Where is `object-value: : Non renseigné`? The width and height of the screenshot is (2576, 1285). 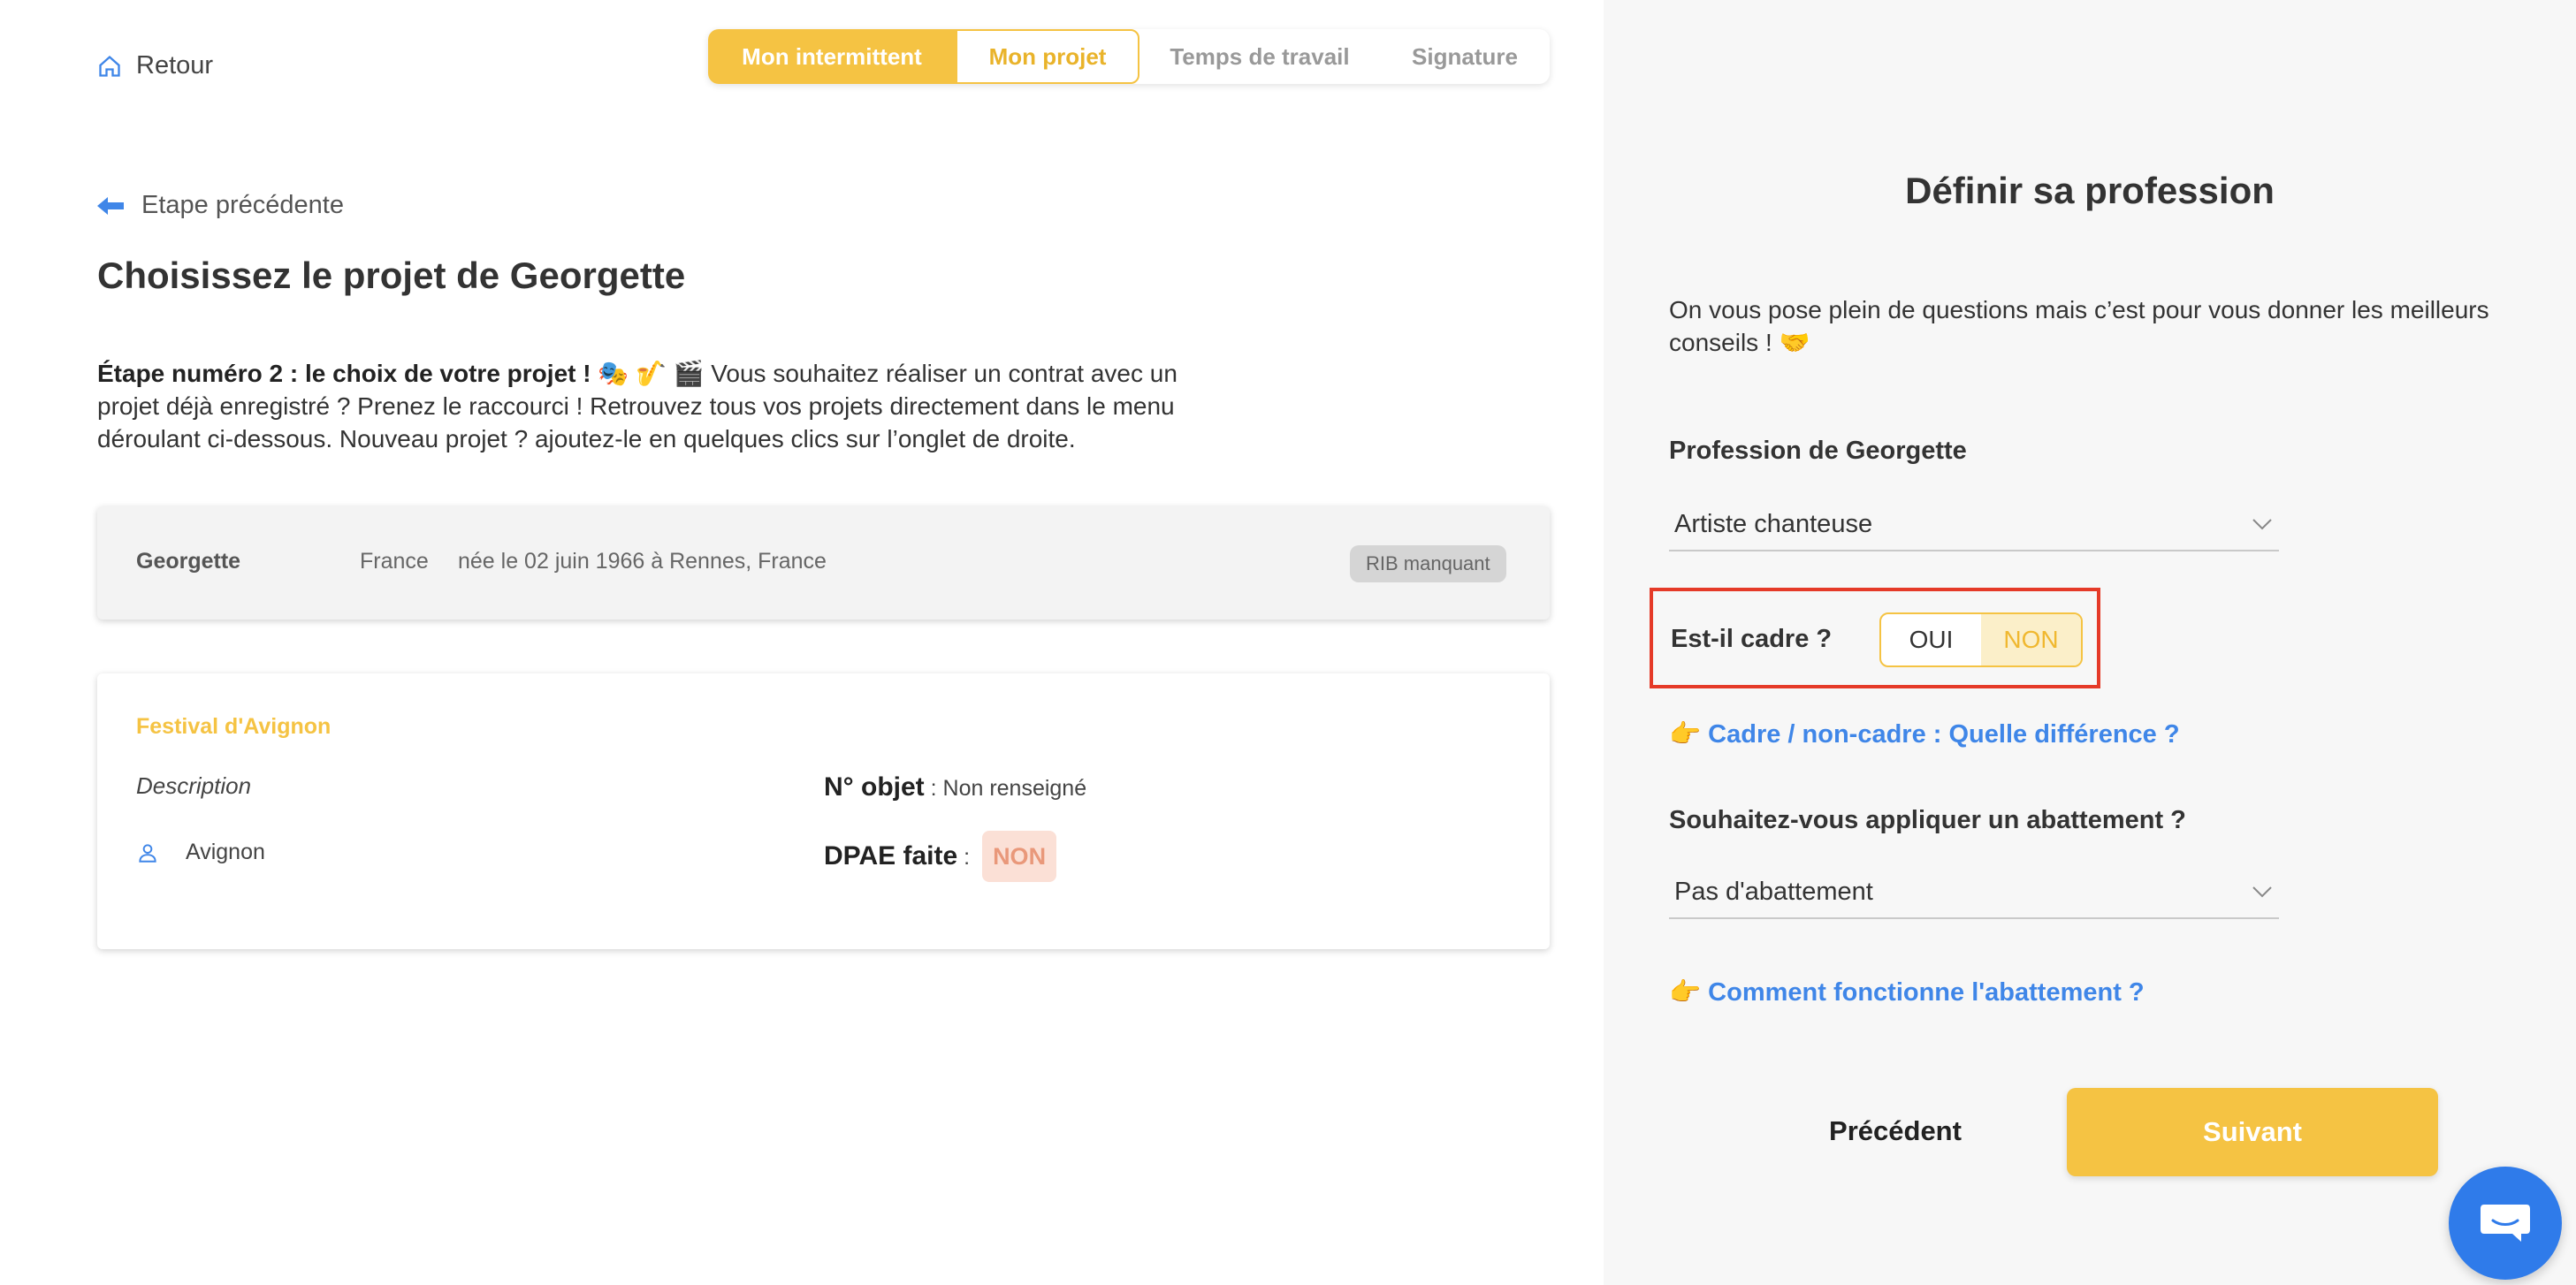 object-value: : Non renseigné is located at coordinates (1005, 788).